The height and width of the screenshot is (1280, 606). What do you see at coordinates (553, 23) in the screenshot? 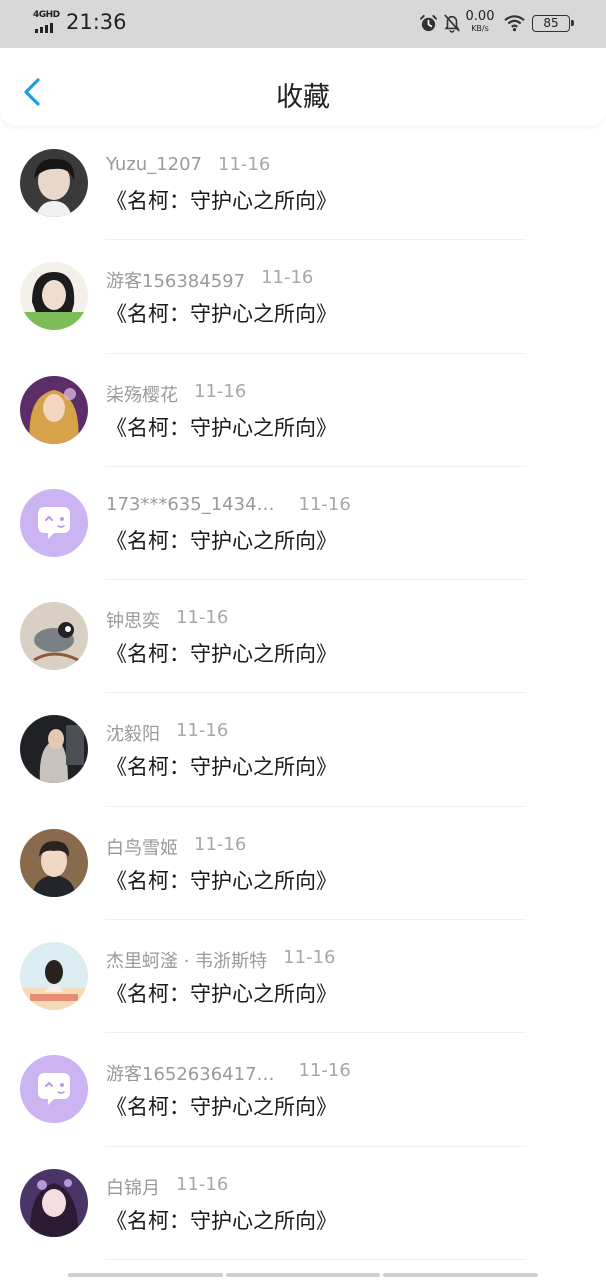
I see `battery-icon: 85` at bounding box center [553, 23].